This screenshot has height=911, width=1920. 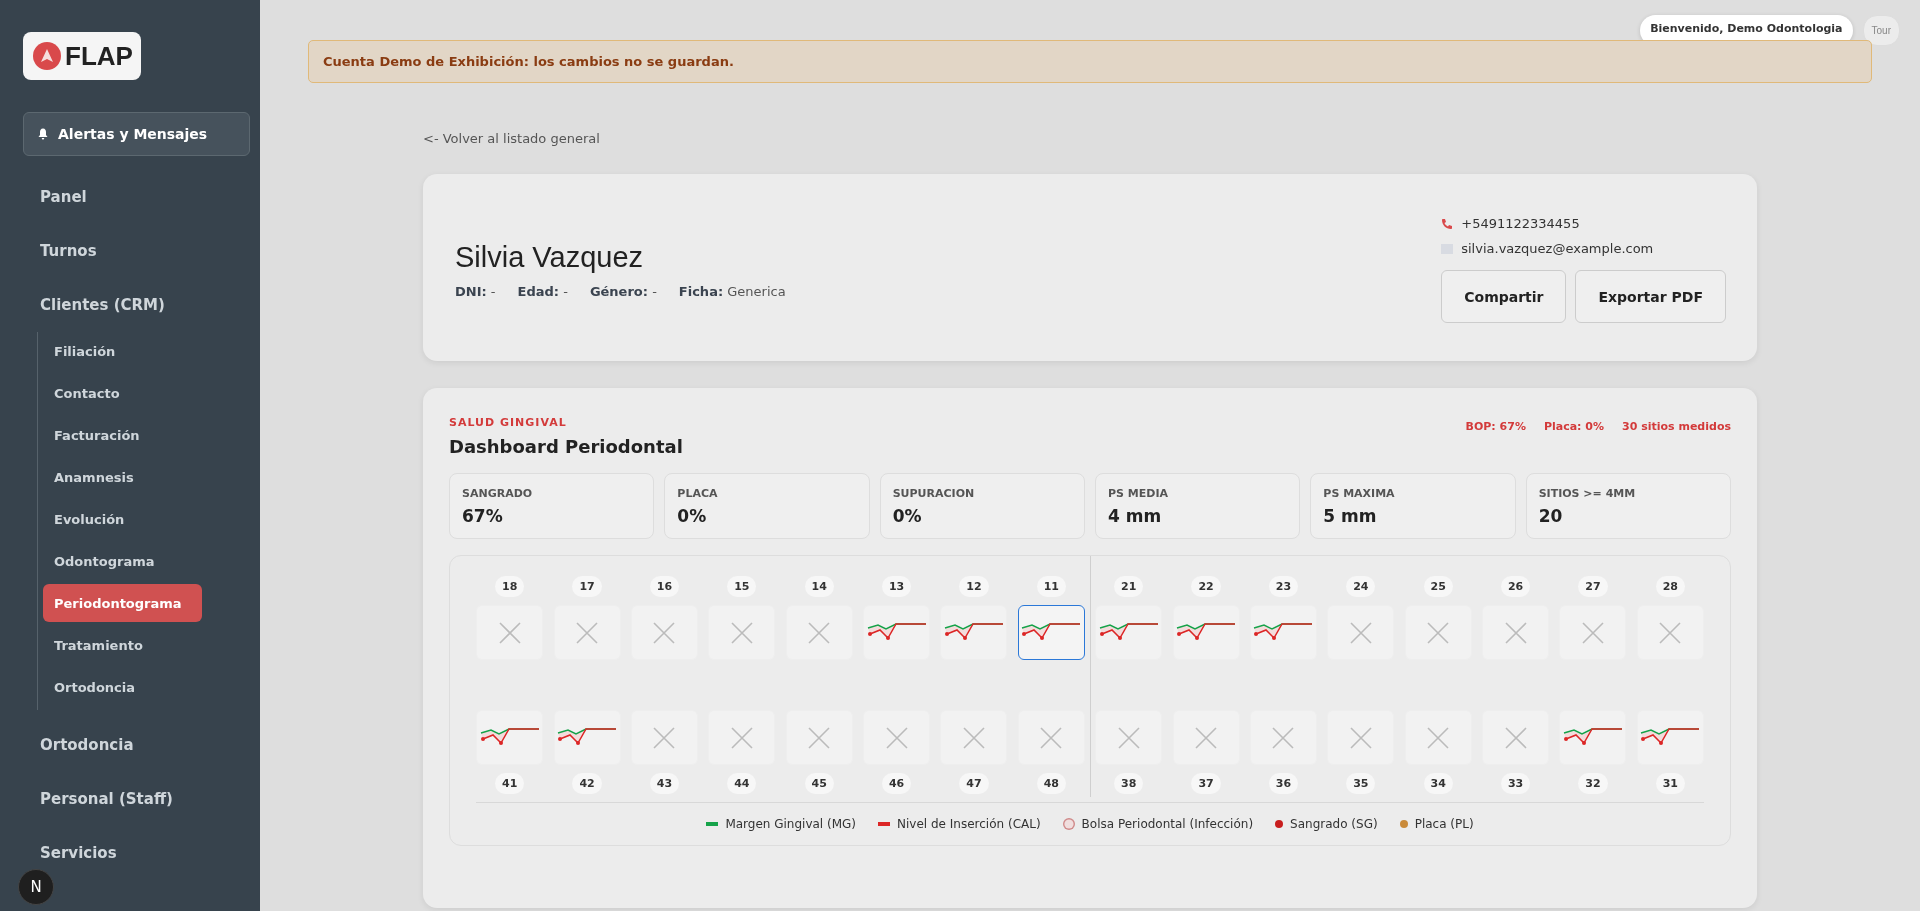 I want to click on tooth-number: 14, so click(x=819, y=586).